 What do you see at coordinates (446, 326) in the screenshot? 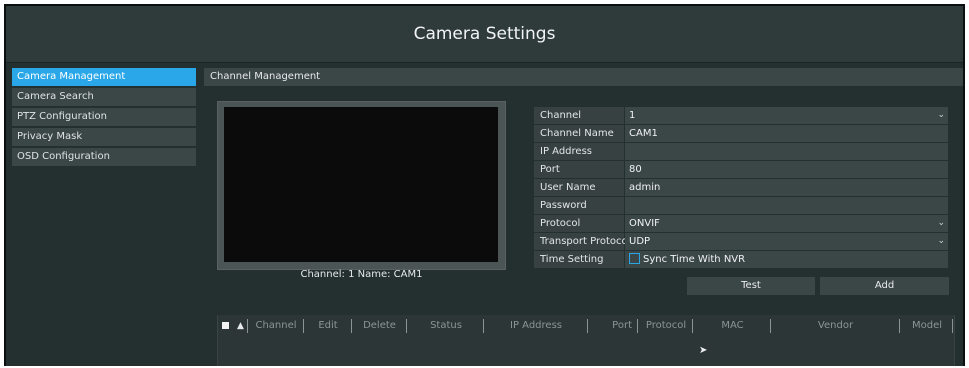
I see `column-header-status: Status` at bounding box center [446, 326].